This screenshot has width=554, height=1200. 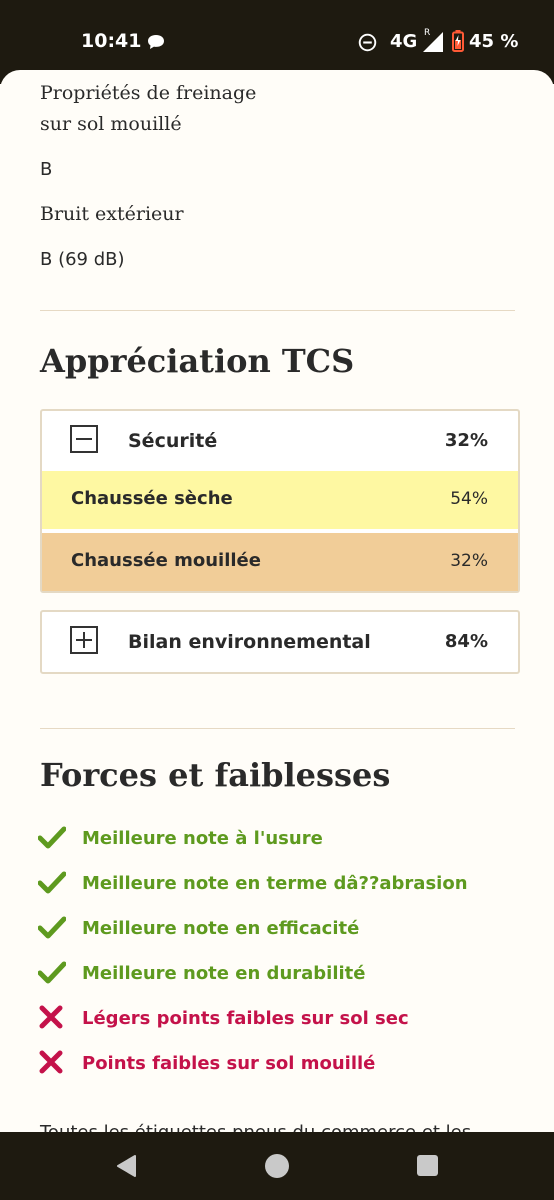 What do you see at coordinates (166, 560) in the screenshot?
I see `wet-road-label: Chaussée mouillée` at bounding box center [166, 560].